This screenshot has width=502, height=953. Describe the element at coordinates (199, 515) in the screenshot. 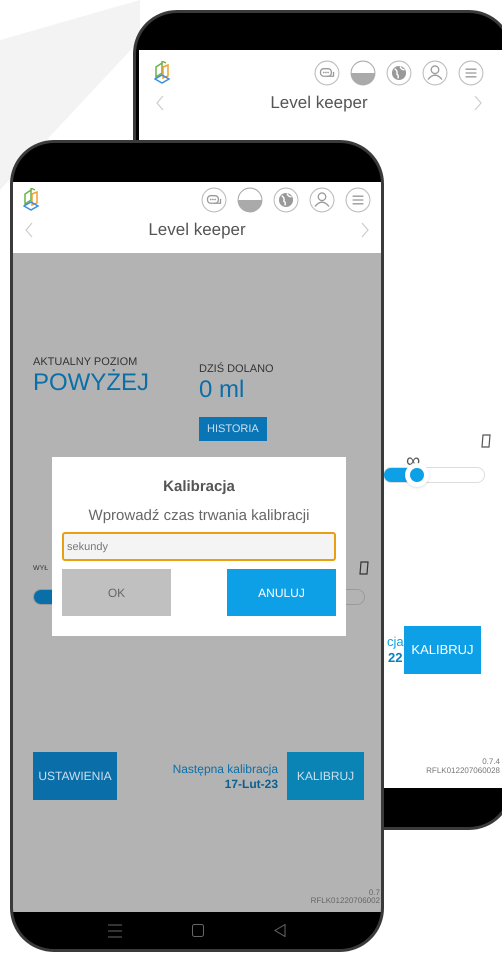

I see `dialog-message: Wprowadź czas trwania kalibracji` at that location.